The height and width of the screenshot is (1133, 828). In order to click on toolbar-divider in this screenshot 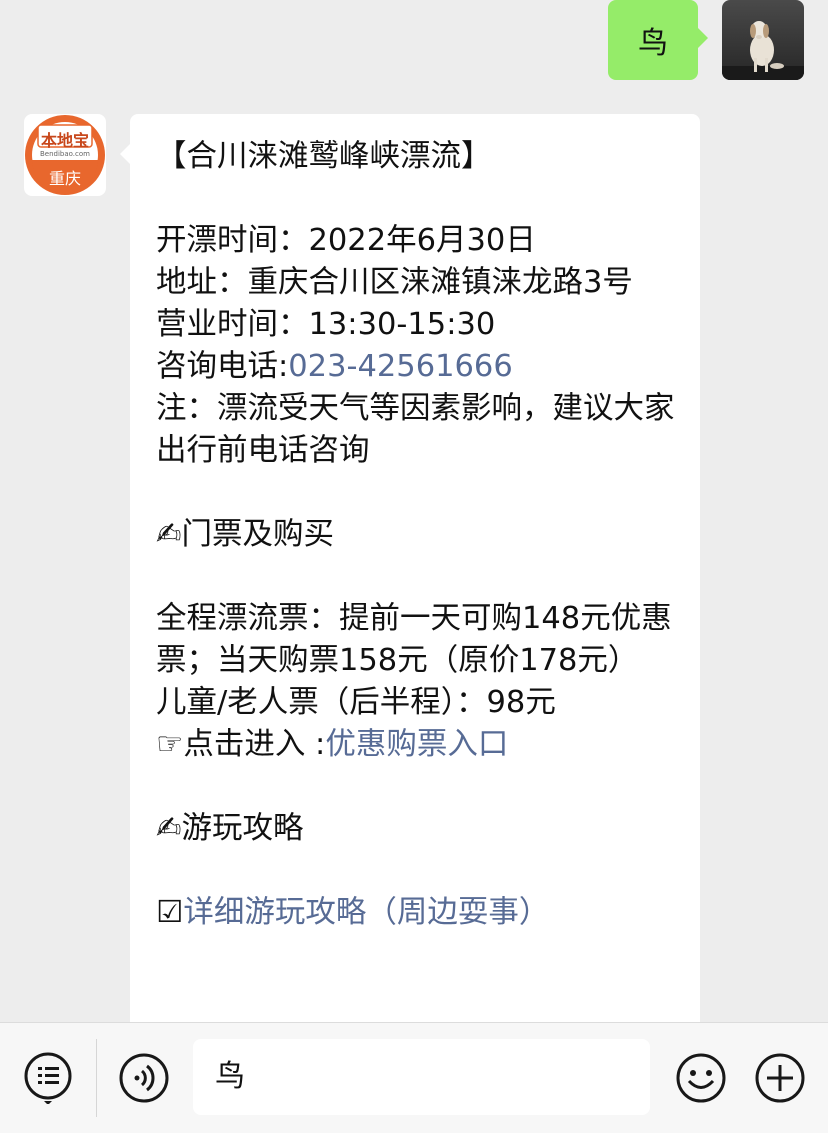, I will do `click(96, 1078)`.